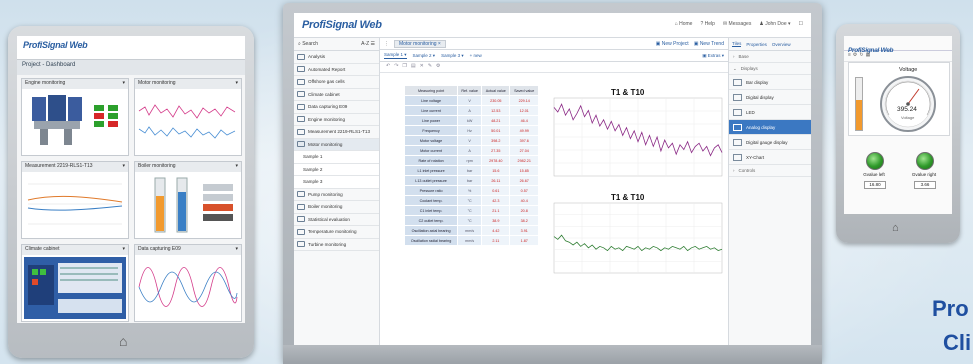  What do you see at coordinates (471, 120) in the screenshot?
I see `table-row: Line power kW 48.21 46.4` at bounding box center [471, 120].